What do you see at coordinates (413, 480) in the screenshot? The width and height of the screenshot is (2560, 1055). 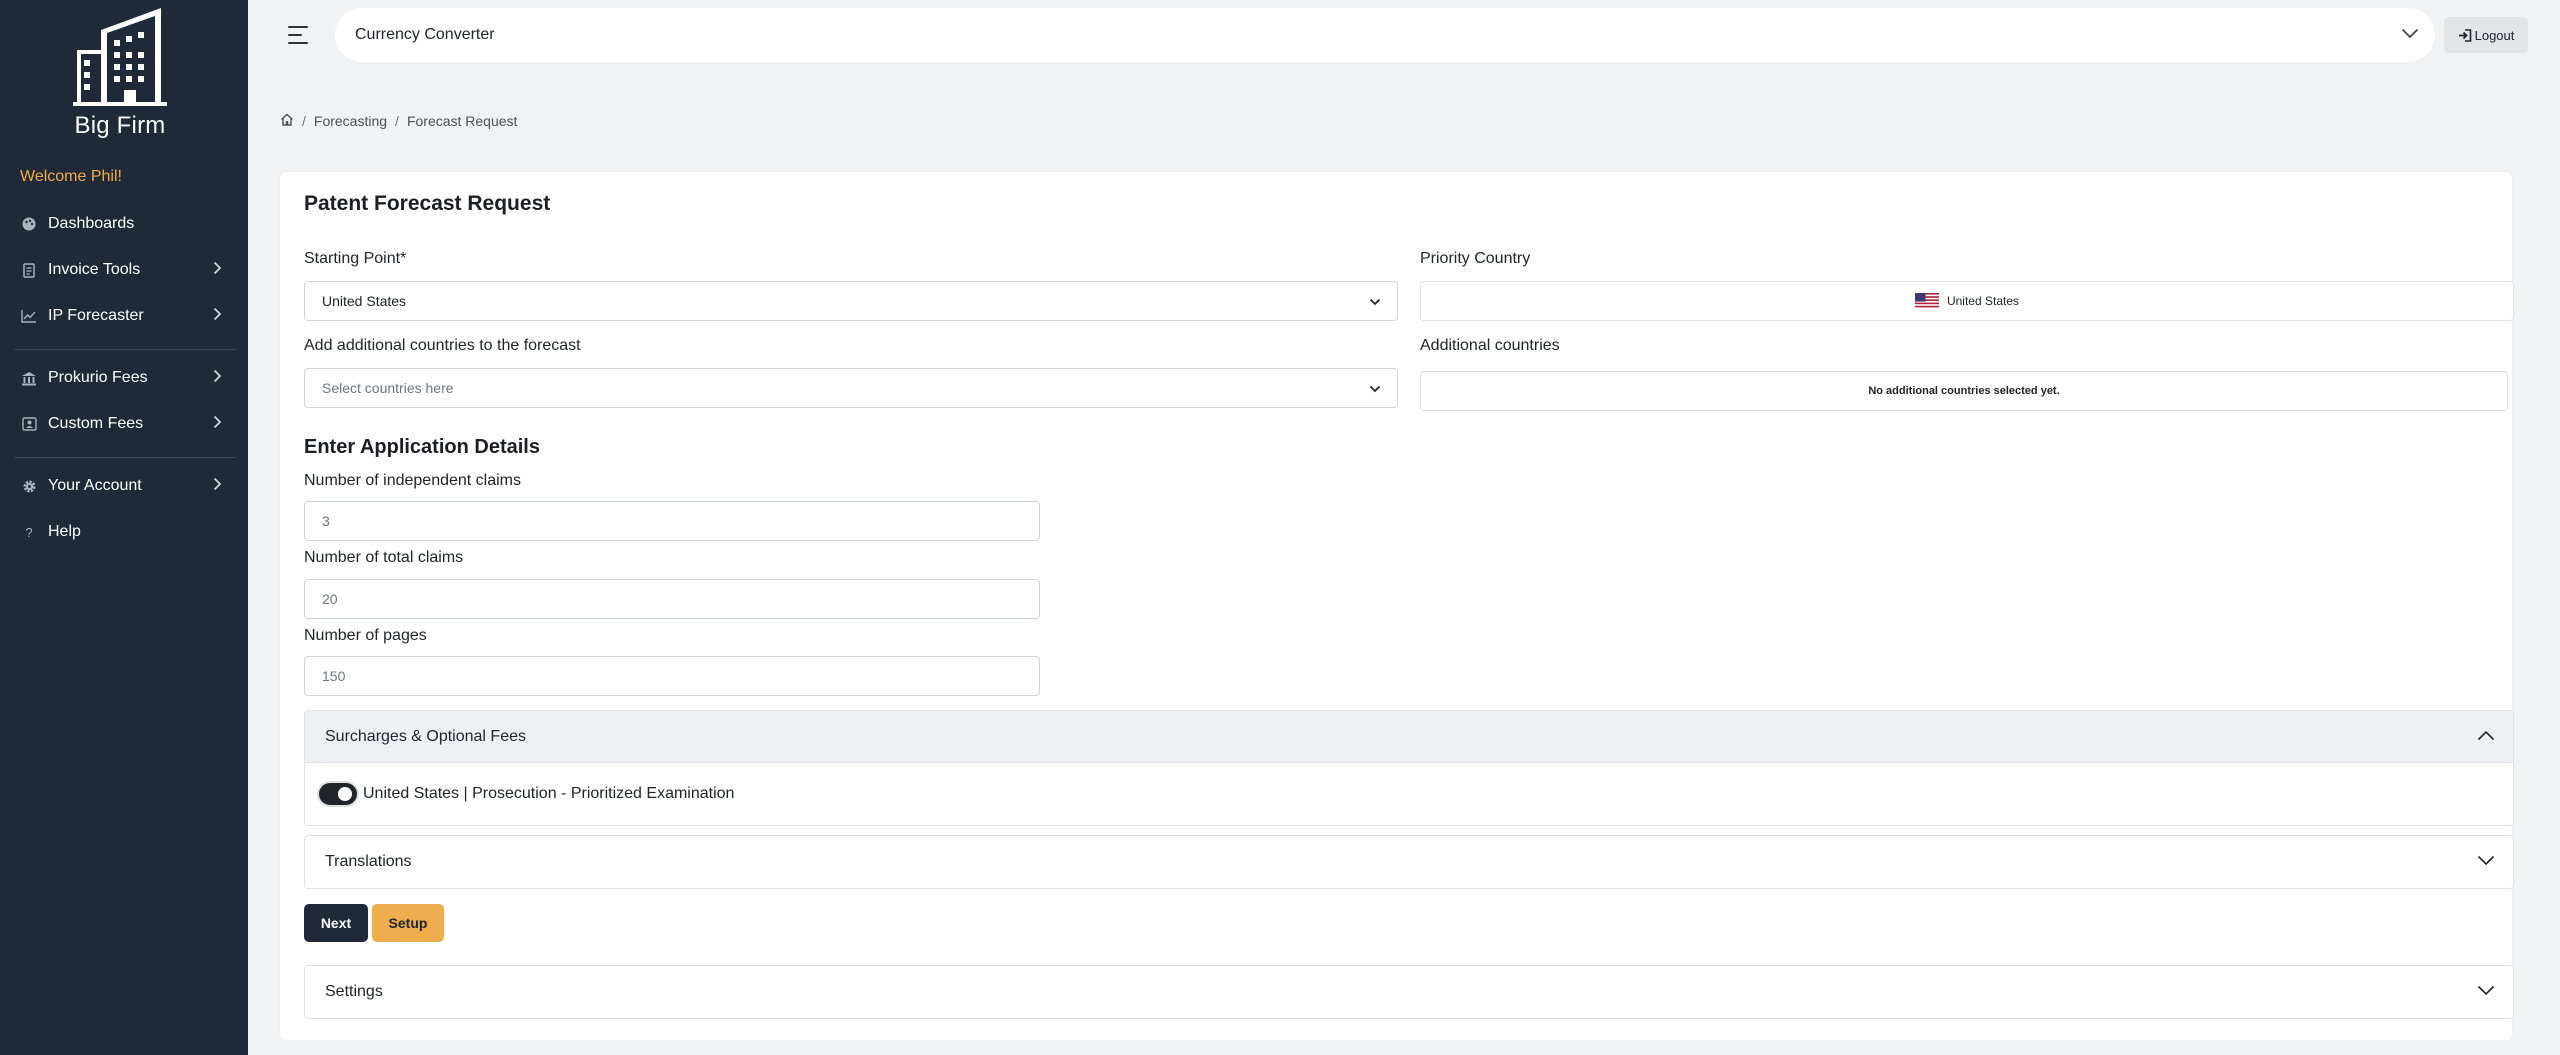 I see `independent-claims-label: Number of independent claims` at bounding box center [413, 480].